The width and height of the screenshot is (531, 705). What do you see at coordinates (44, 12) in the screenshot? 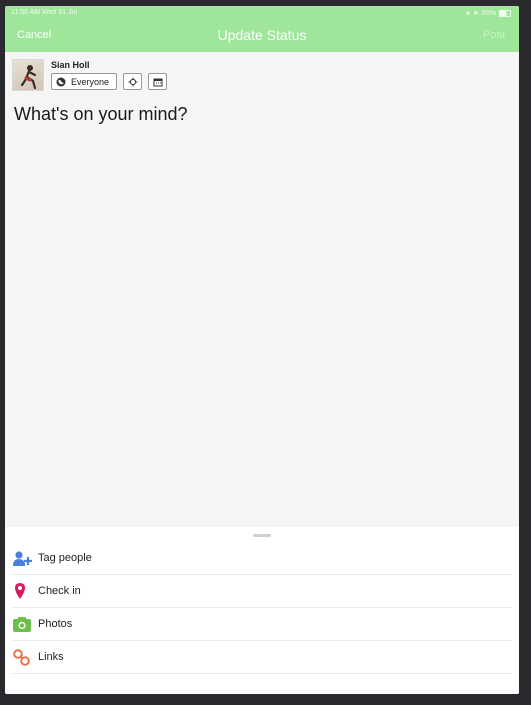
I see `status-time-date: 11:56 AM Wed 31 Jul` at bounding box center [44, 12].